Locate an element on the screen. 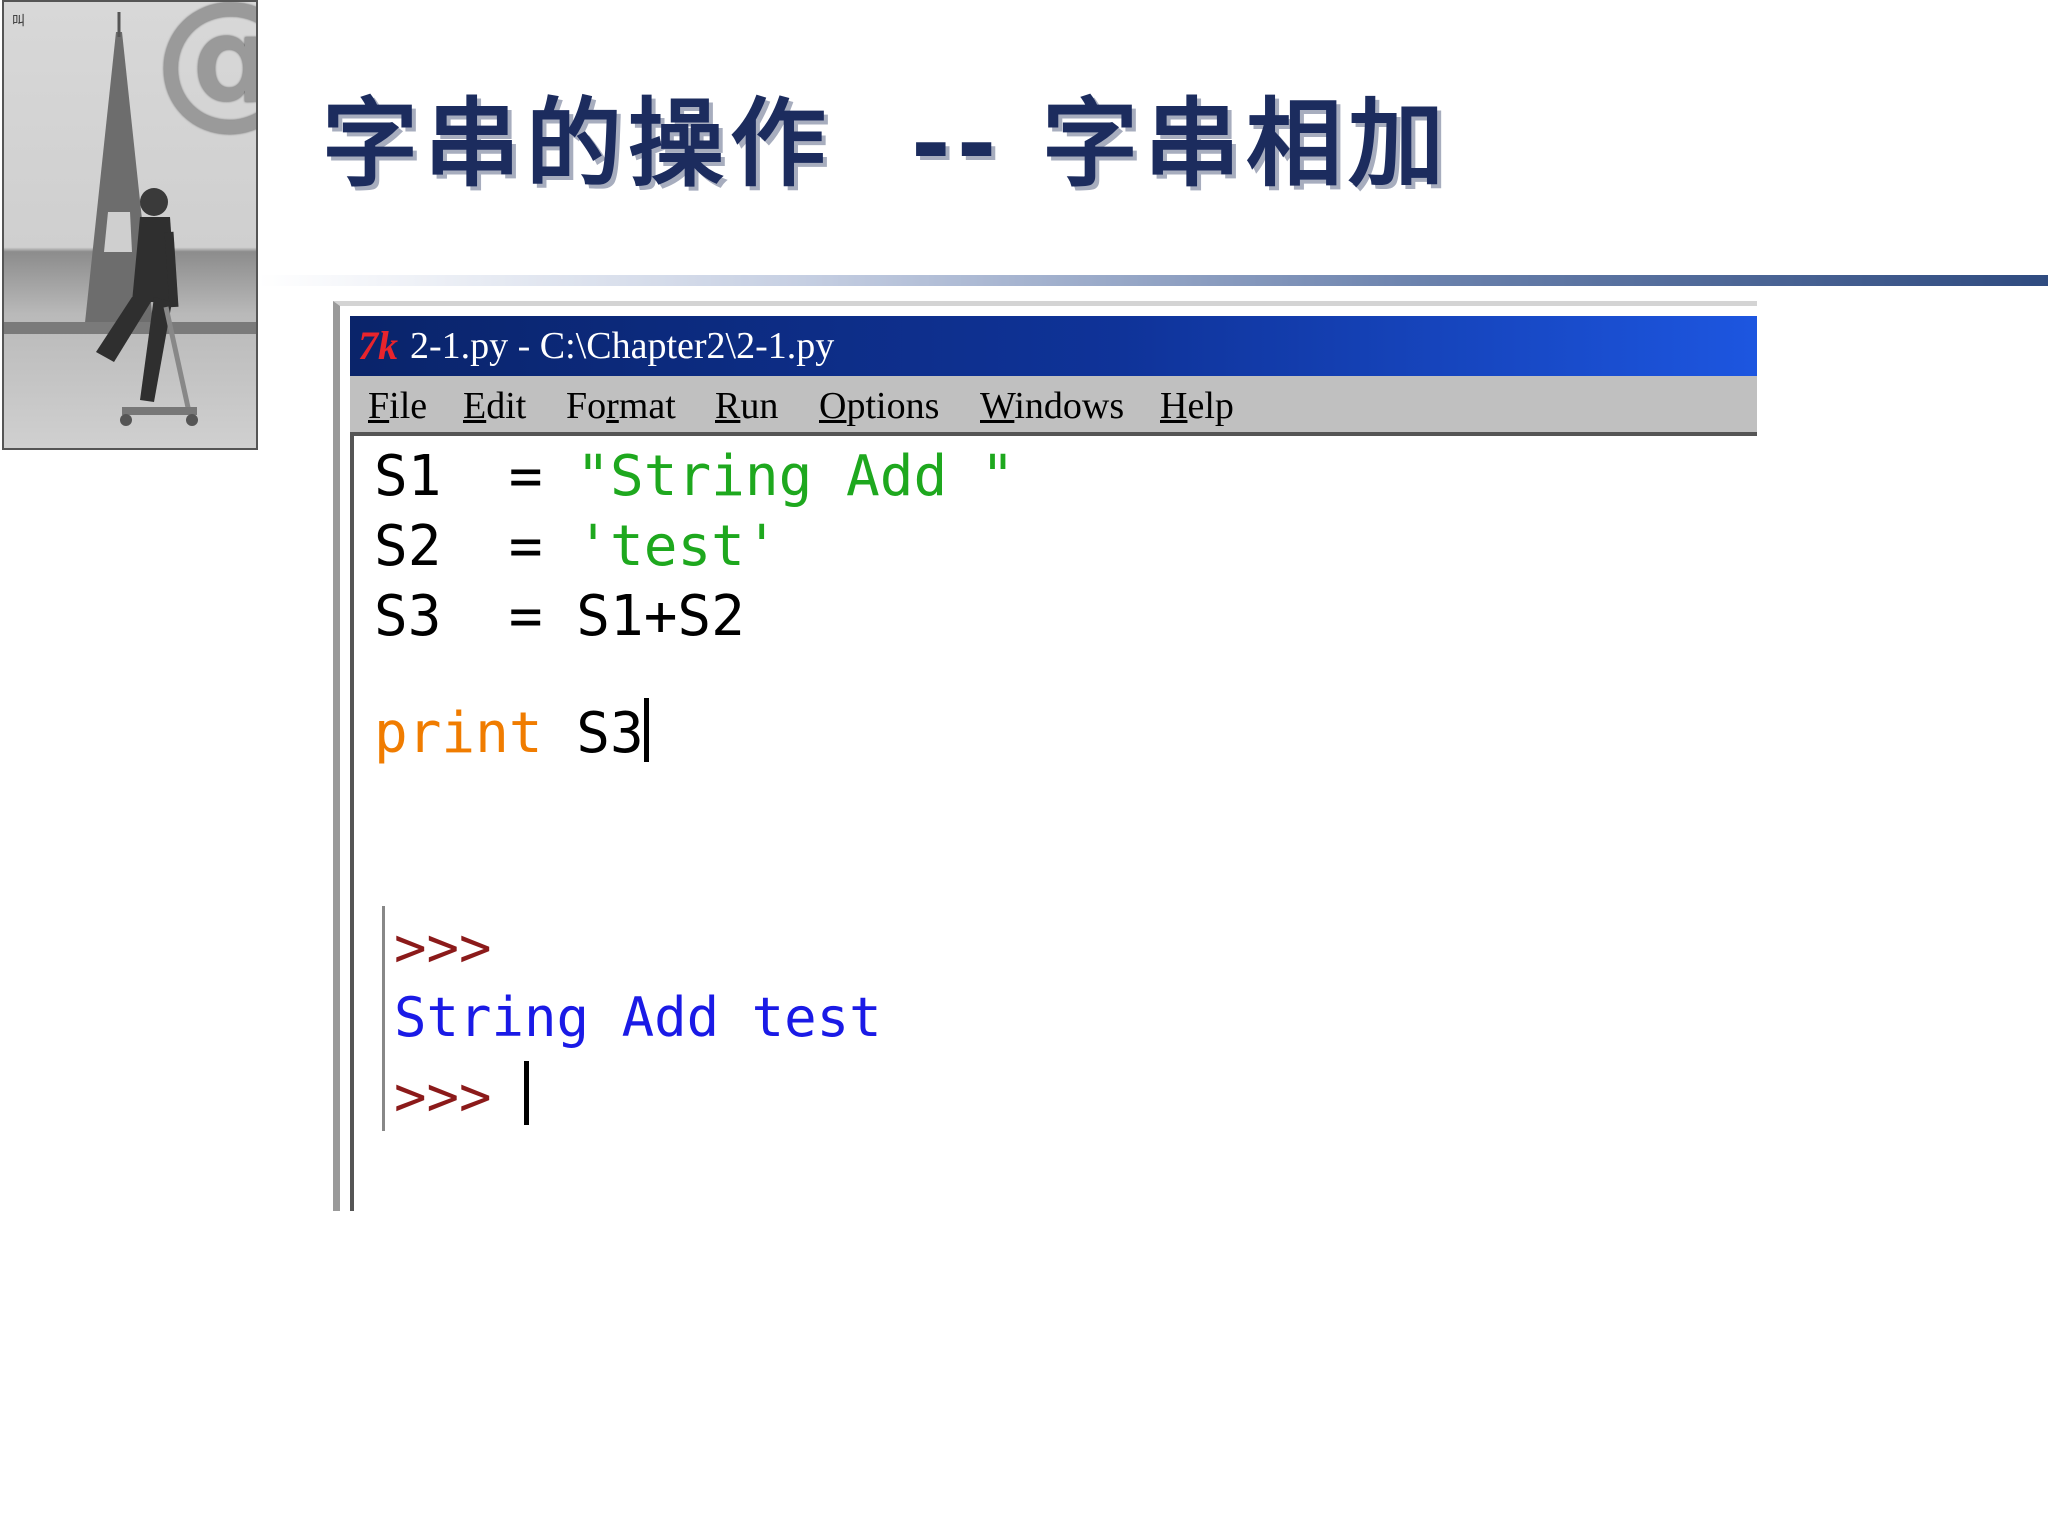  slide-photo: 叫 @ is located at coordinates (130, 225).